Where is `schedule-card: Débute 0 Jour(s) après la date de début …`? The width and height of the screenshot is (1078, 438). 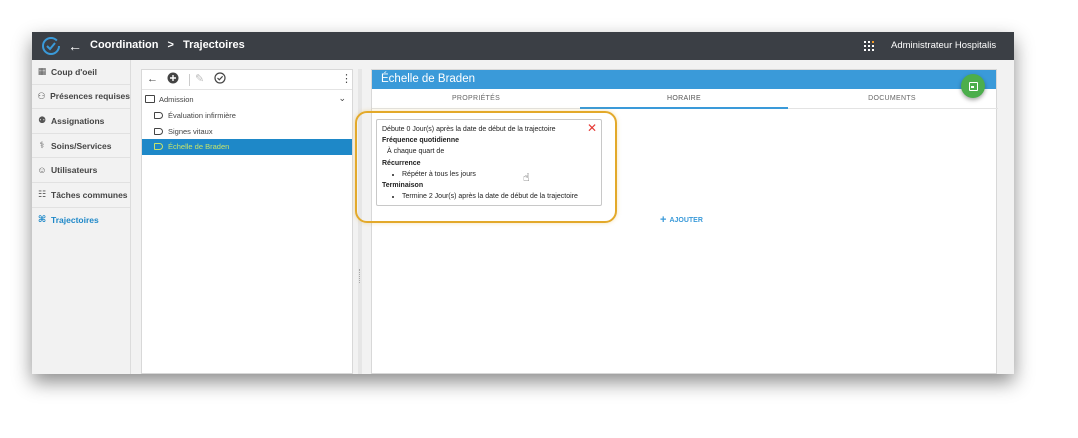
schedule-card: Débute 0 Jour(s) après la date de début … is located at coordinates (489, 162).